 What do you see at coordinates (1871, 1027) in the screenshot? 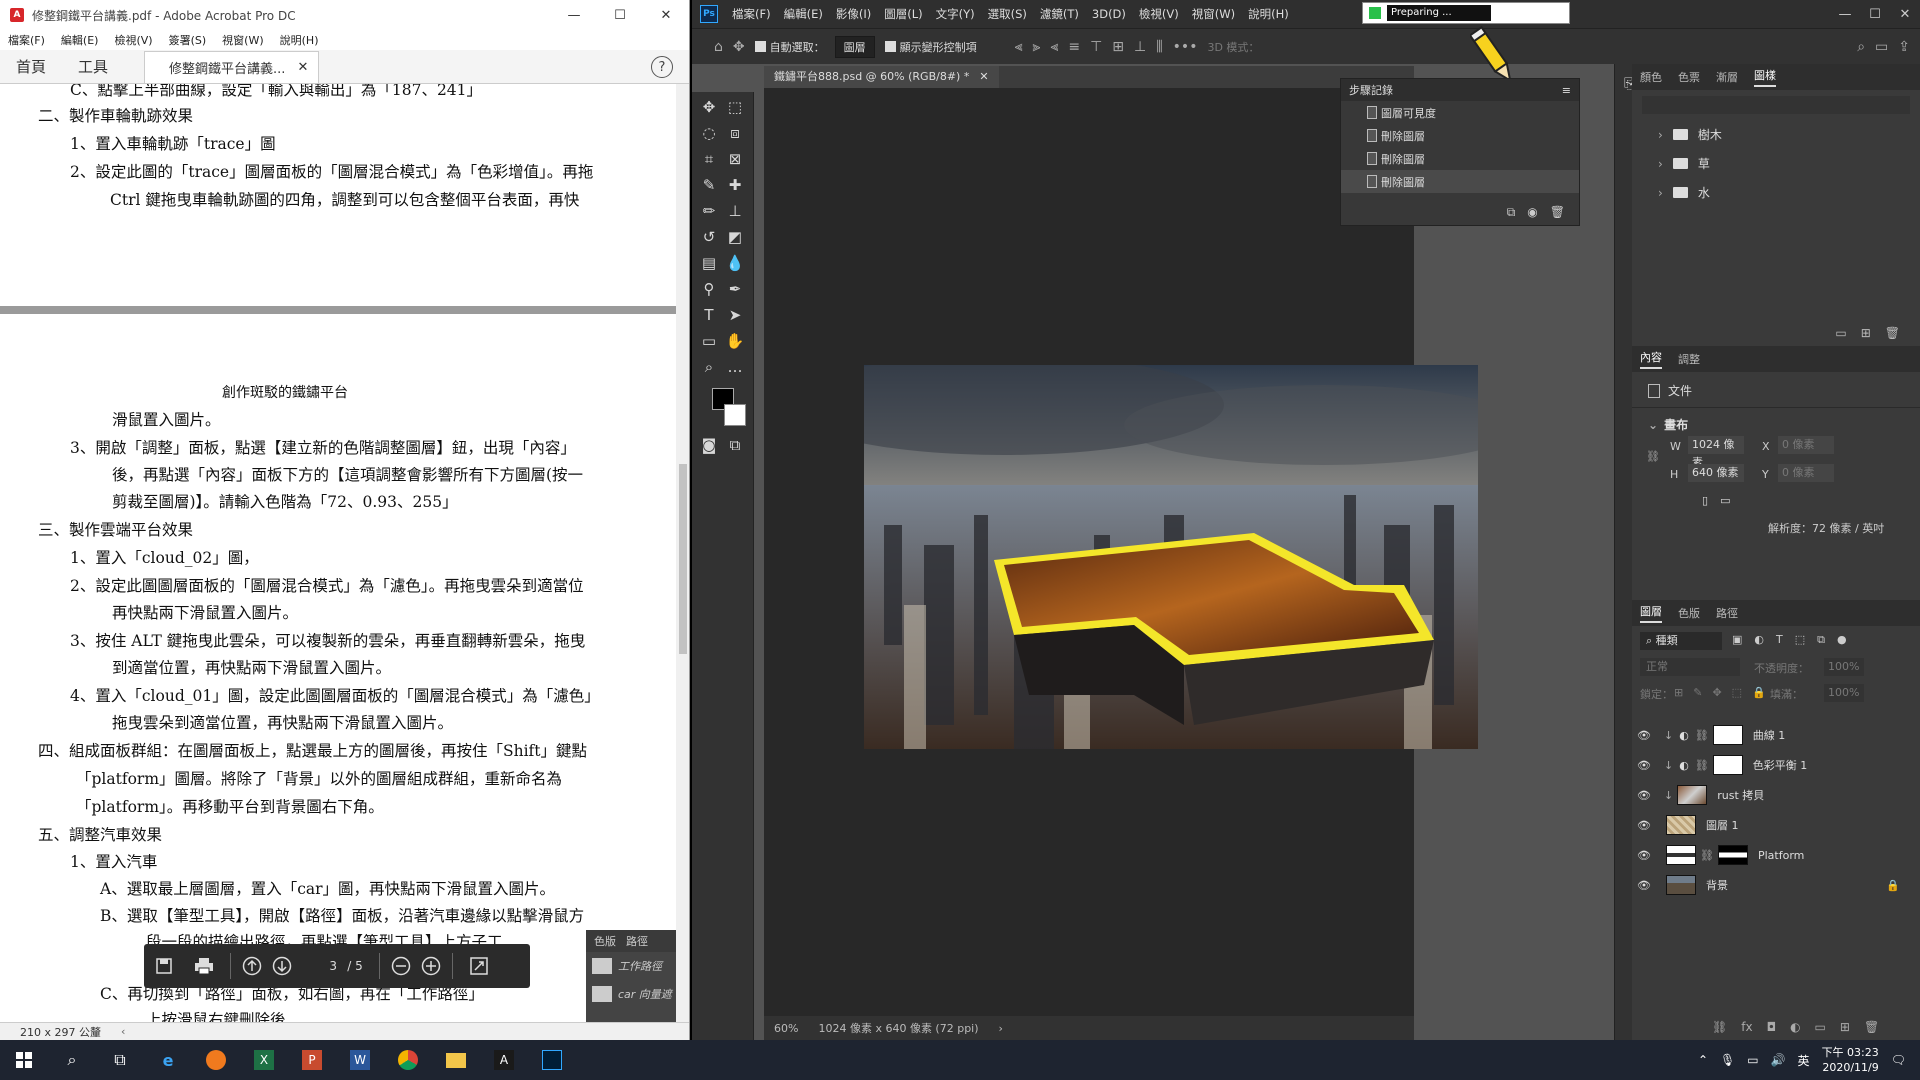
I see `delete-layer-icon: 🗑` at bounding box center [1871, 1027].